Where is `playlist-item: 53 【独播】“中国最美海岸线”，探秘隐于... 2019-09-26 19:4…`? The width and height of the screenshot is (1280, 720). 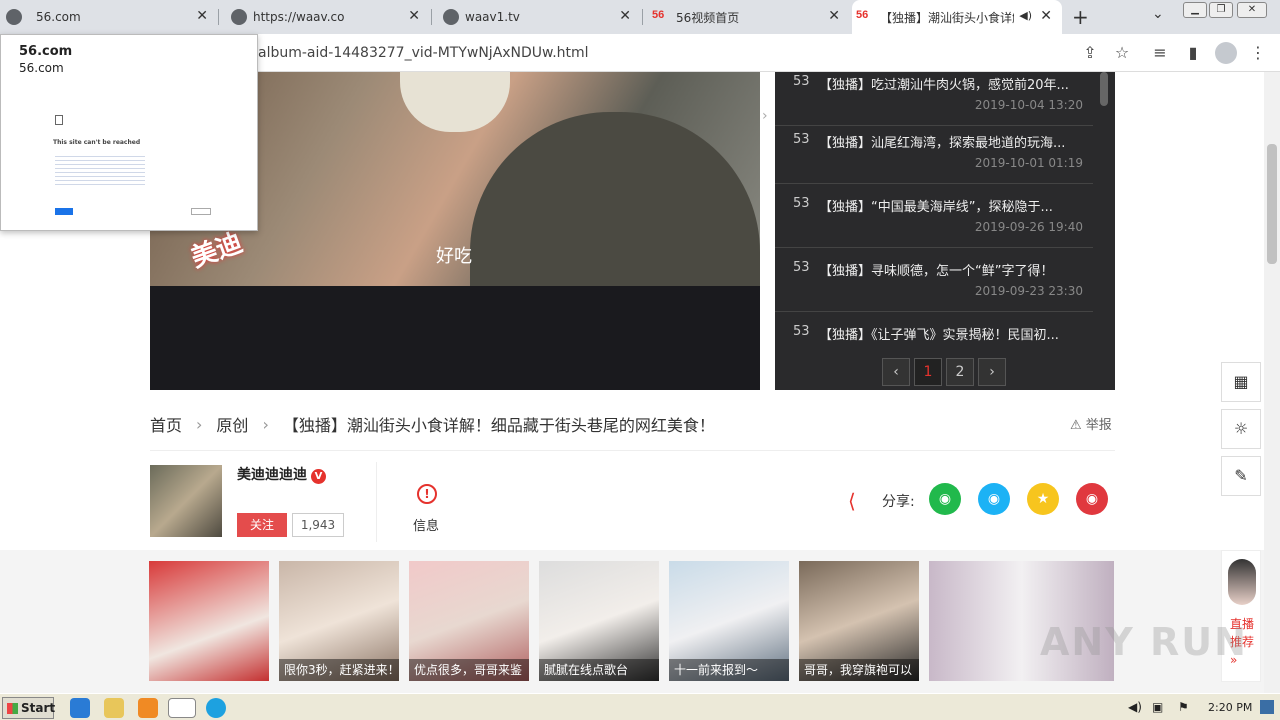
playlist-item: 53 【独播】“中国最美海岸线”，探秘隐于... 2019-09-26 19:4… is located at coordinates (934, 216).